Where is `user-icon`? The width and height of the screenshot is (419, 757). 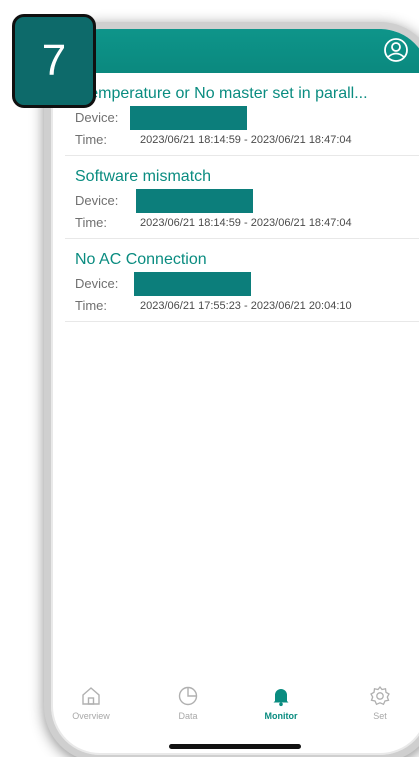
user-icon is located at coordinates (396, 50).